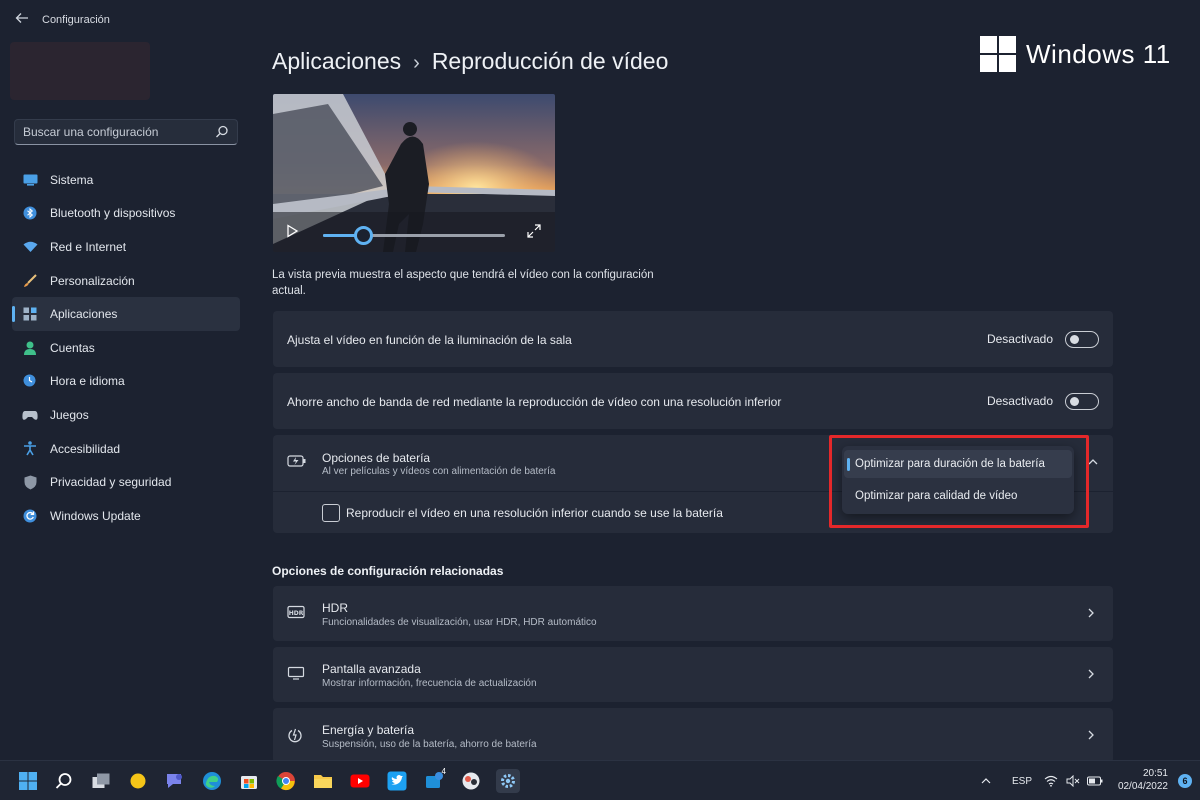 This screenshot has width=1200, height=800. I want to click on file-explorer-icon, so click(323, 781).